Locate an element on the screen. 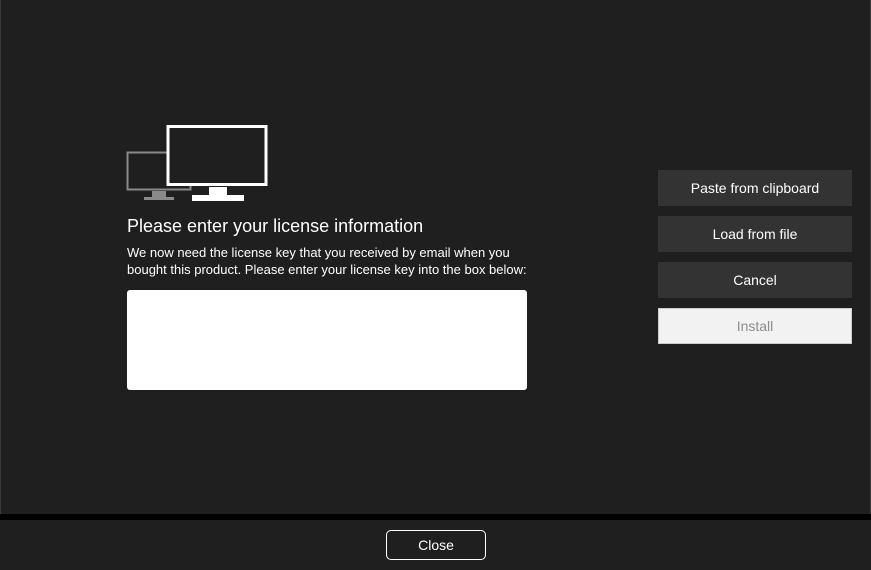 The height and width of the screenshot is (570, 871). dialog-title: Please enter your license information is located at coordinates (275, 226).